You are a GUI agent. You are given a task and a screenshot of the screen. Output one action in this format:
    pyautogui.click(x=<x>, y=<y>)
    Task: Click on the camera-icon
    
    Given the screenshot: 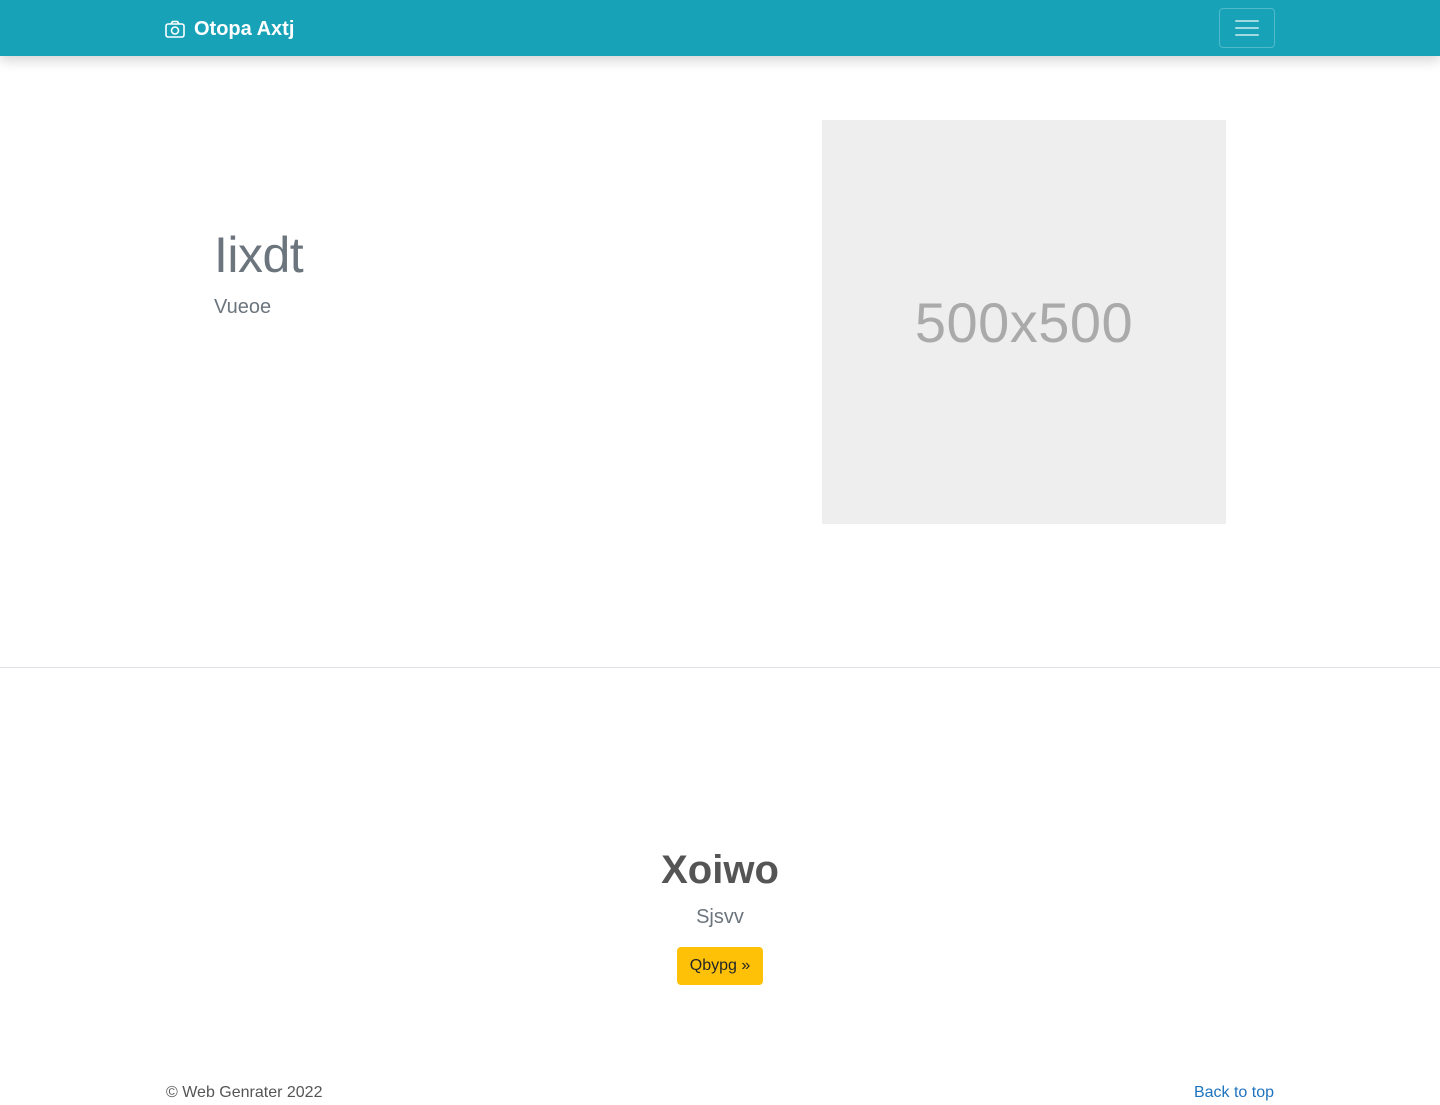 What is the action you would take?
    pyautogui.click(x=175, y=29)
    